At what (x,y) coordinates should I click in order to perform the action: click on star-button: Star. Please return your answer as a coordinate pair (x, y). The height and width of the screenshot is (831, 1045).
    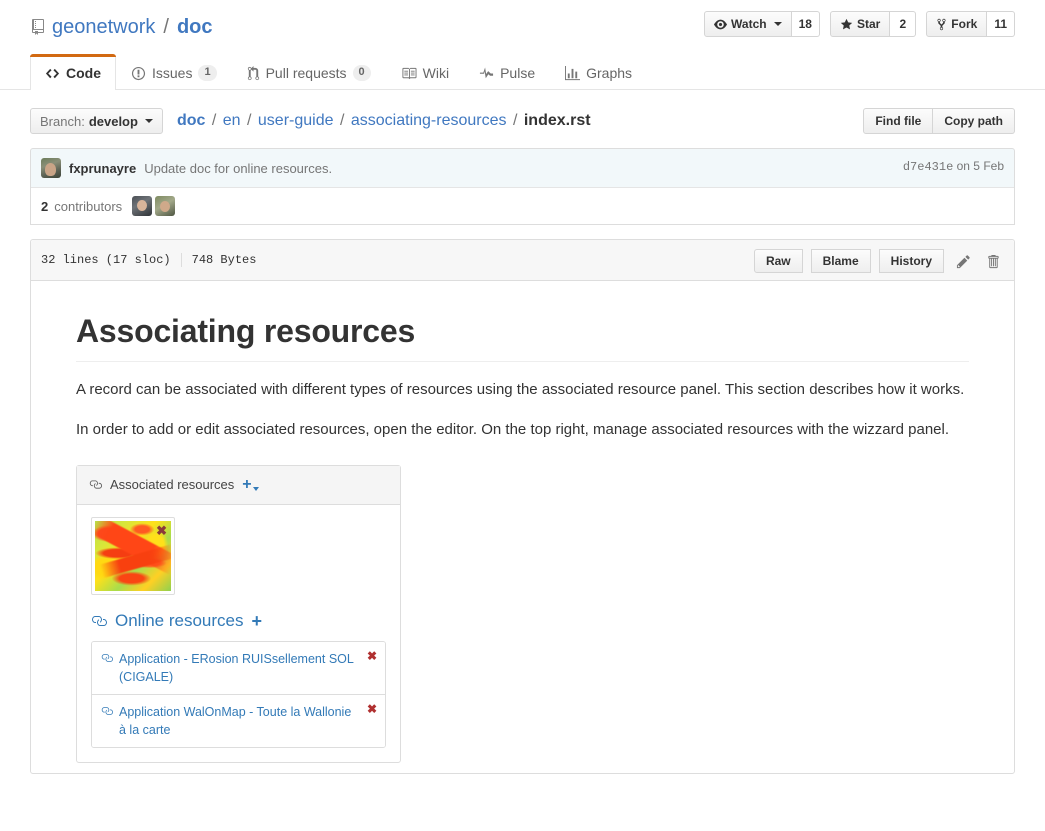
    Looking at the image, I should click on (860, 24).